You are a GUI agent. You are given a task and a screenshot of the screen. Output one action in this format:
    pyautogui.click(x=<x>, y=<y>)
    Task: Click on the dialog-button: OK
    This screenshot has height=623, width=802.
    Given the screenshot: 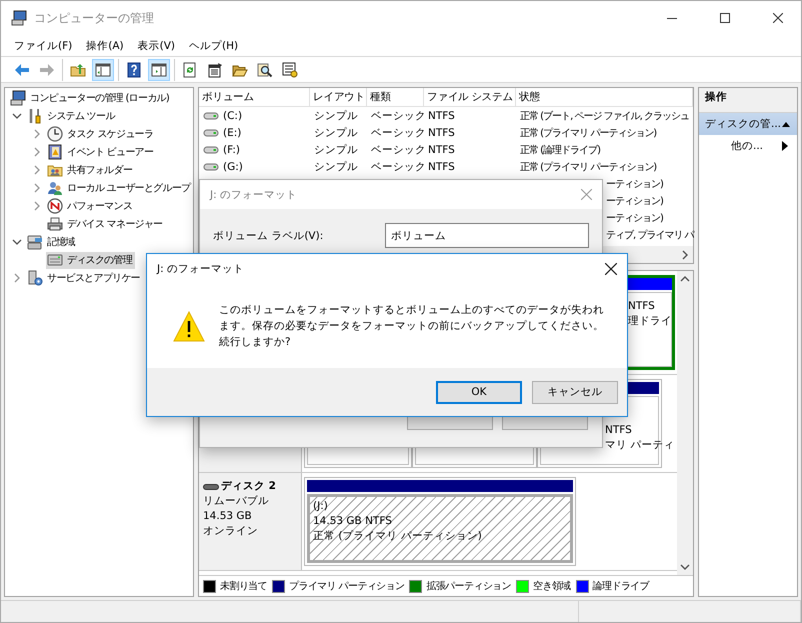 What is the action you would take?
    pyautogui.click(x=479, y=392)
    